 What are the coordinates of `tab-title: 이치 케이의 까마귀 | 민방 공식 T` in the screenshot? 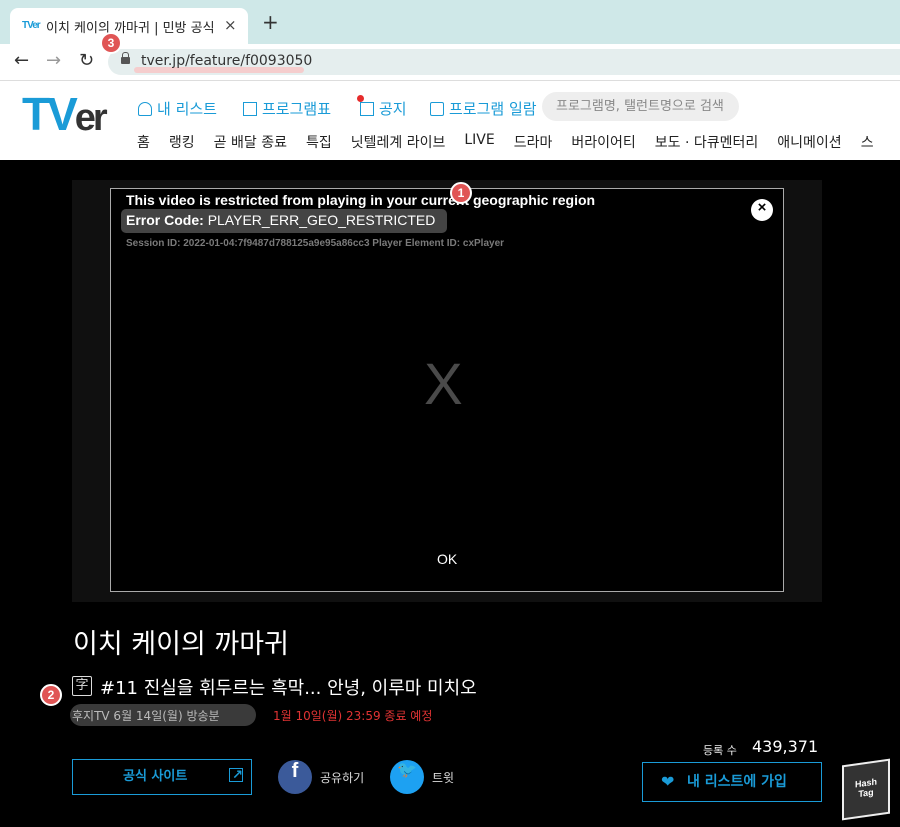 It's located at (130, 28).